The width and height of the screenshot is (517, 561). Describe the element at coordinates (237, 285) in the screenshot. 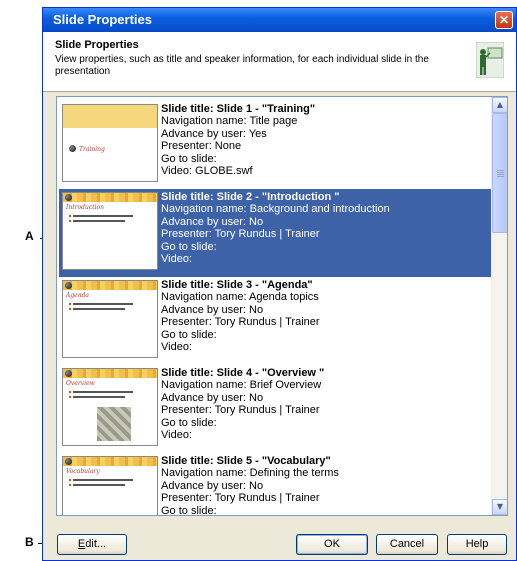

I see `slide-title: Slide title: Slide 3 - "Agenda"` at that location.